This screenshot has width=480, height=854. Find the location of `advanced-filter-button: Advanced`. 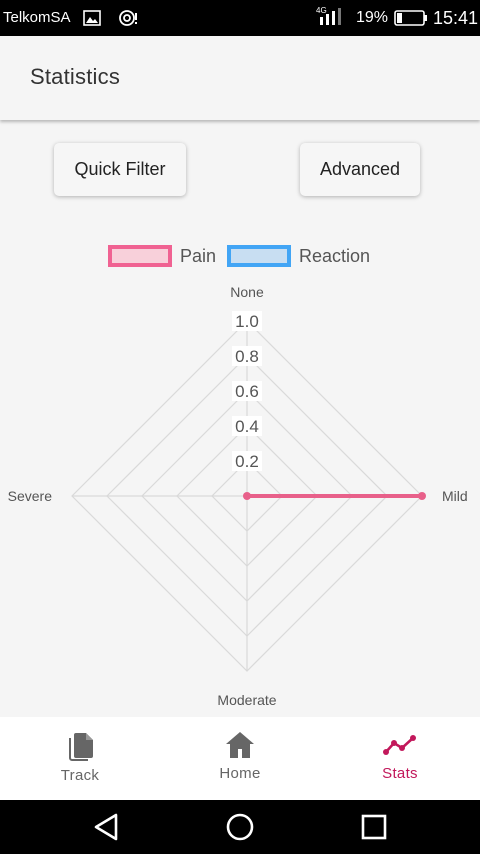

advanced-filter-button: Advanced is located at coordinates (360, 169).